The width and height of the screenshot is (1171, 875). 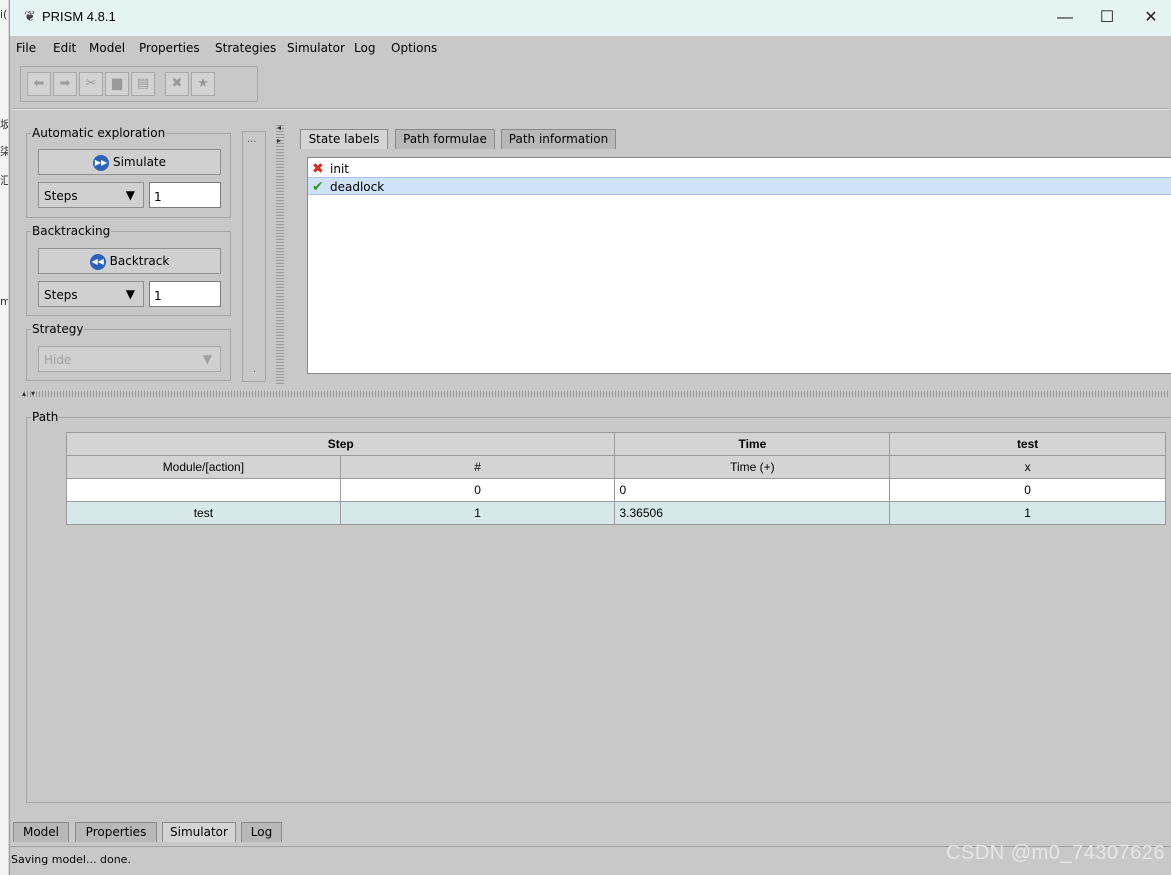 What do you see at coordinates (752, 444) in the screenshot?
I see `group-header-time: Time` at bounding box center [752, 444].